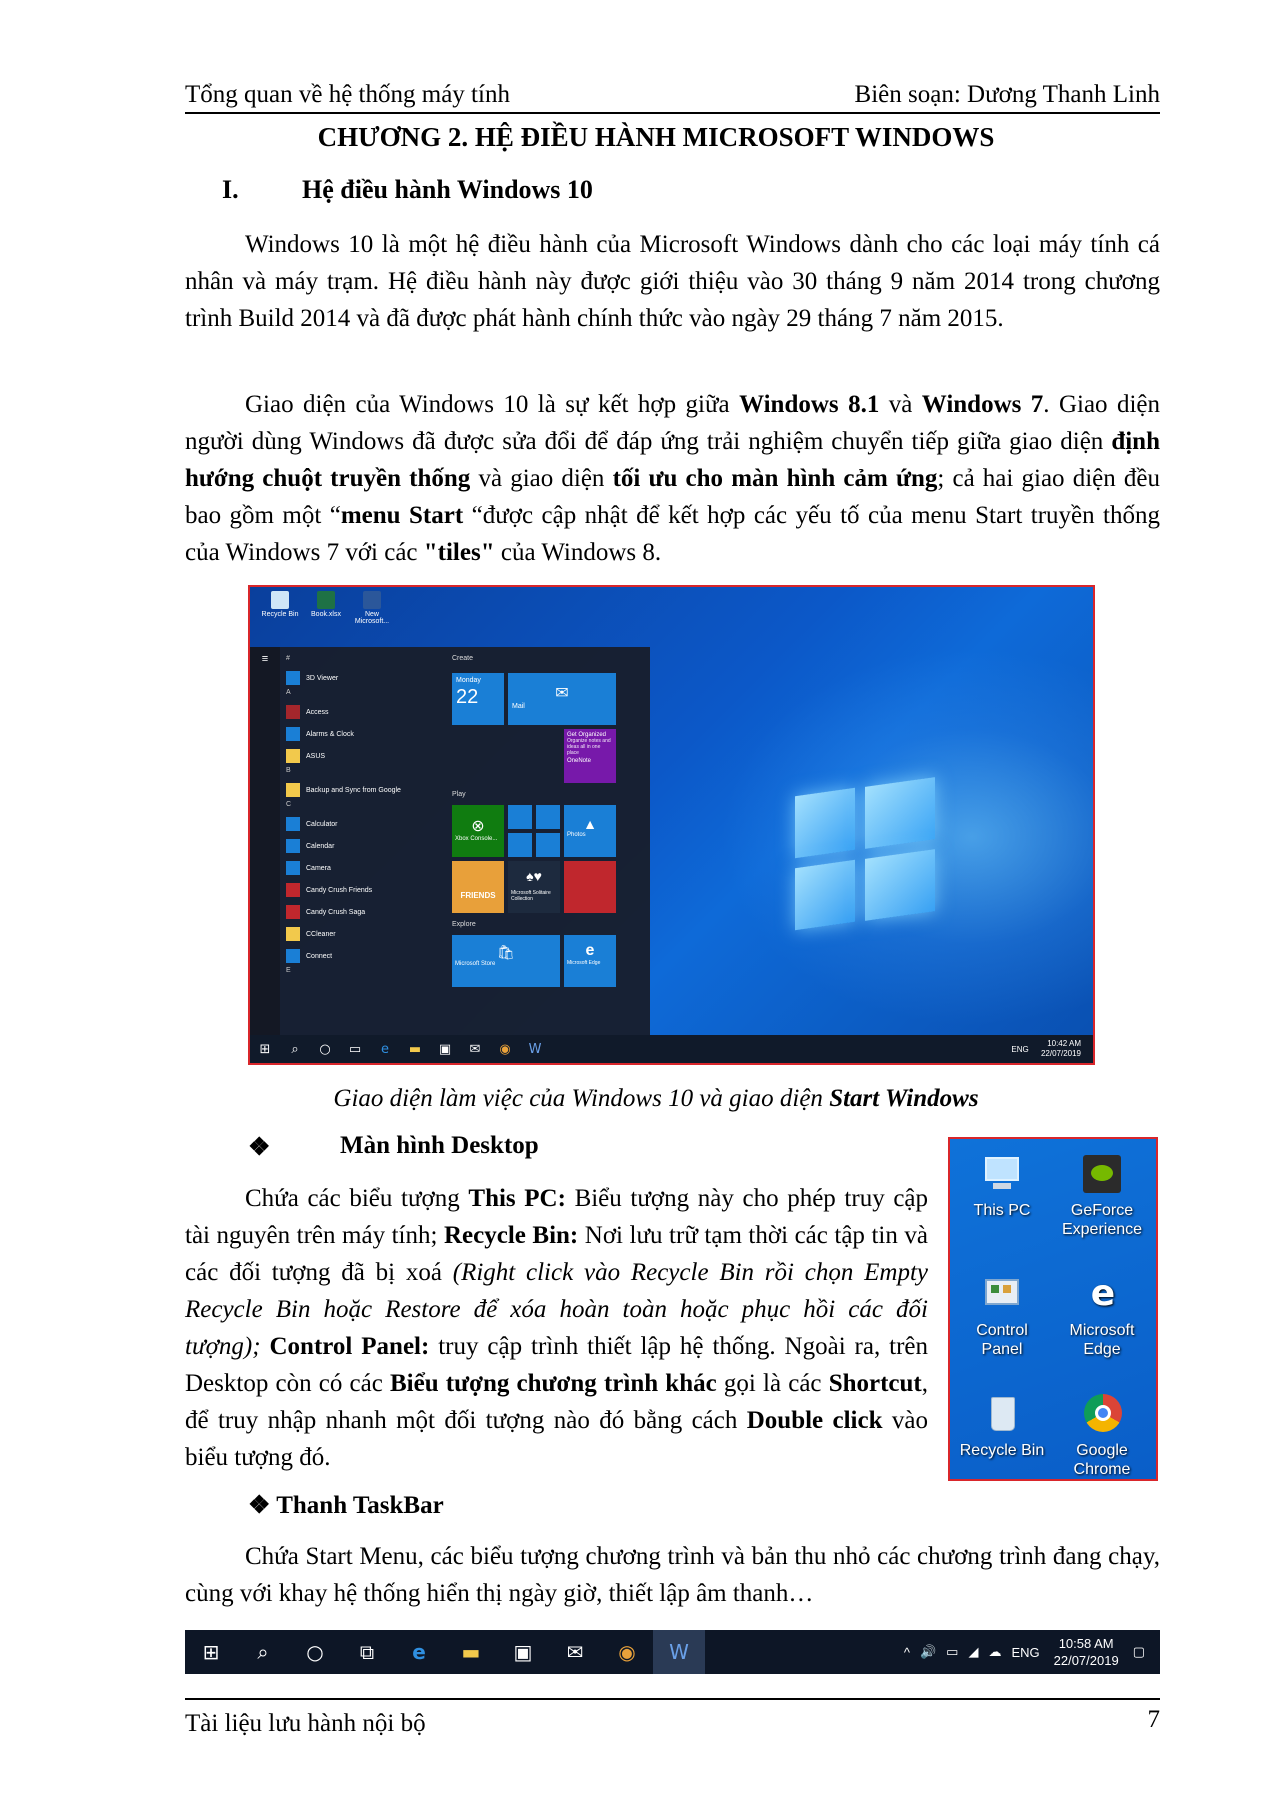 The width and height of the screenshot is (1272, 1800). Describe the element at coordinates (1002, 1425) in the screenshot. I see `recycle-bin-shortcut: Recycle Bin` at that location.